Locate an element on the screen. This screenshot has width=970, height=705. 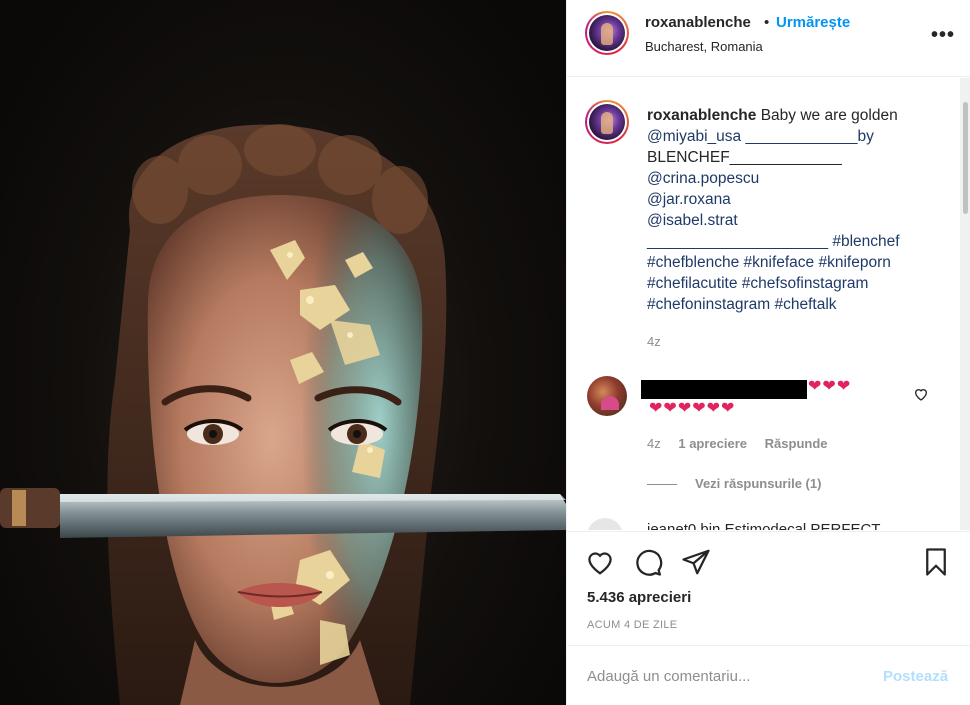
comment-text: jeanet0 bin Estimodecal PERFECT is located at coordinates (764, 525).